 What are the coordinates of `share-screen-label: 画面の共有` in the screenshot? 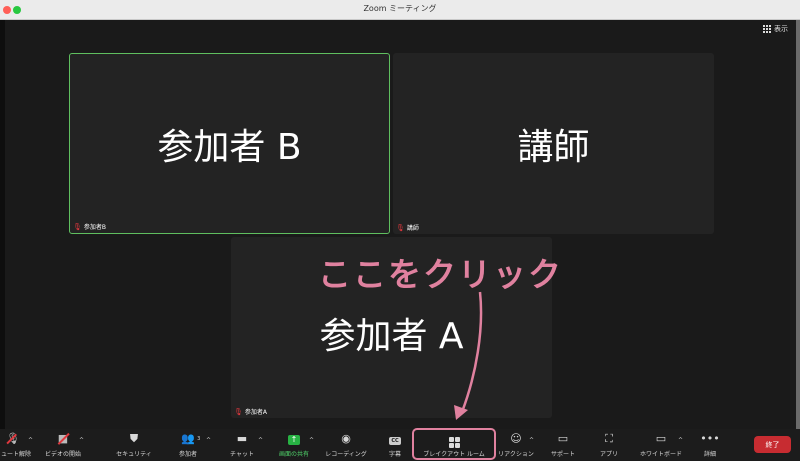 It's located at (293, 454).